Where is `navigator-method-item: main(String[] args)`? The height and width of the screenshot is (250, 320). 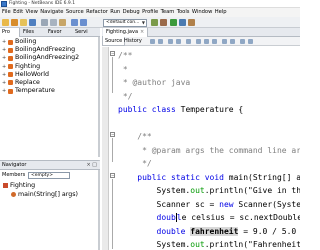 navigator-method-item: main(String[] args) is located at coordinates (49, 194).